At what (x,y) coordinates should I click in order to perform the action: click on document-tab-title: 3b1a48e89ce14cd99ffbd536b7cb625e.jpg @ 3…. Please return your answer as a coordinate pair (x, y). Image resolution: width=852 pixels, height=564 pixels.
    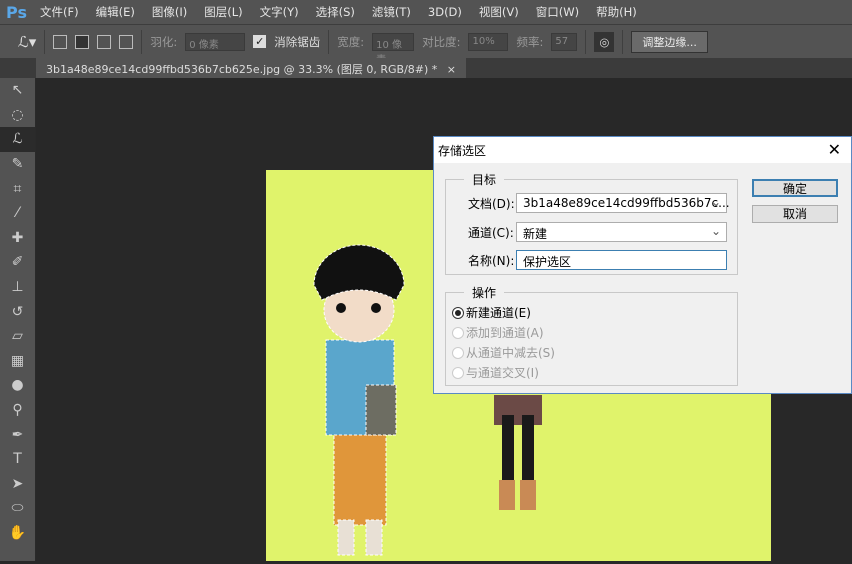
    Looking at the image, I should click on (242, 69).